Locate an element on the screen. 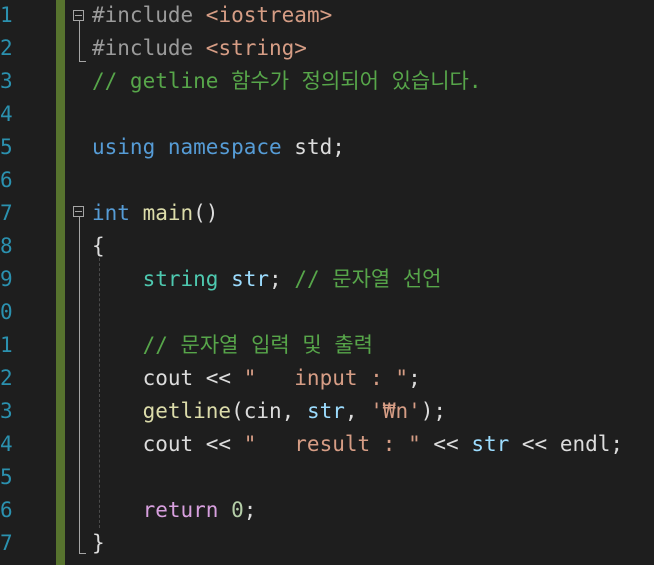 The image size is (654, 565). code-line: int main() is located at coordinates (155, 213).